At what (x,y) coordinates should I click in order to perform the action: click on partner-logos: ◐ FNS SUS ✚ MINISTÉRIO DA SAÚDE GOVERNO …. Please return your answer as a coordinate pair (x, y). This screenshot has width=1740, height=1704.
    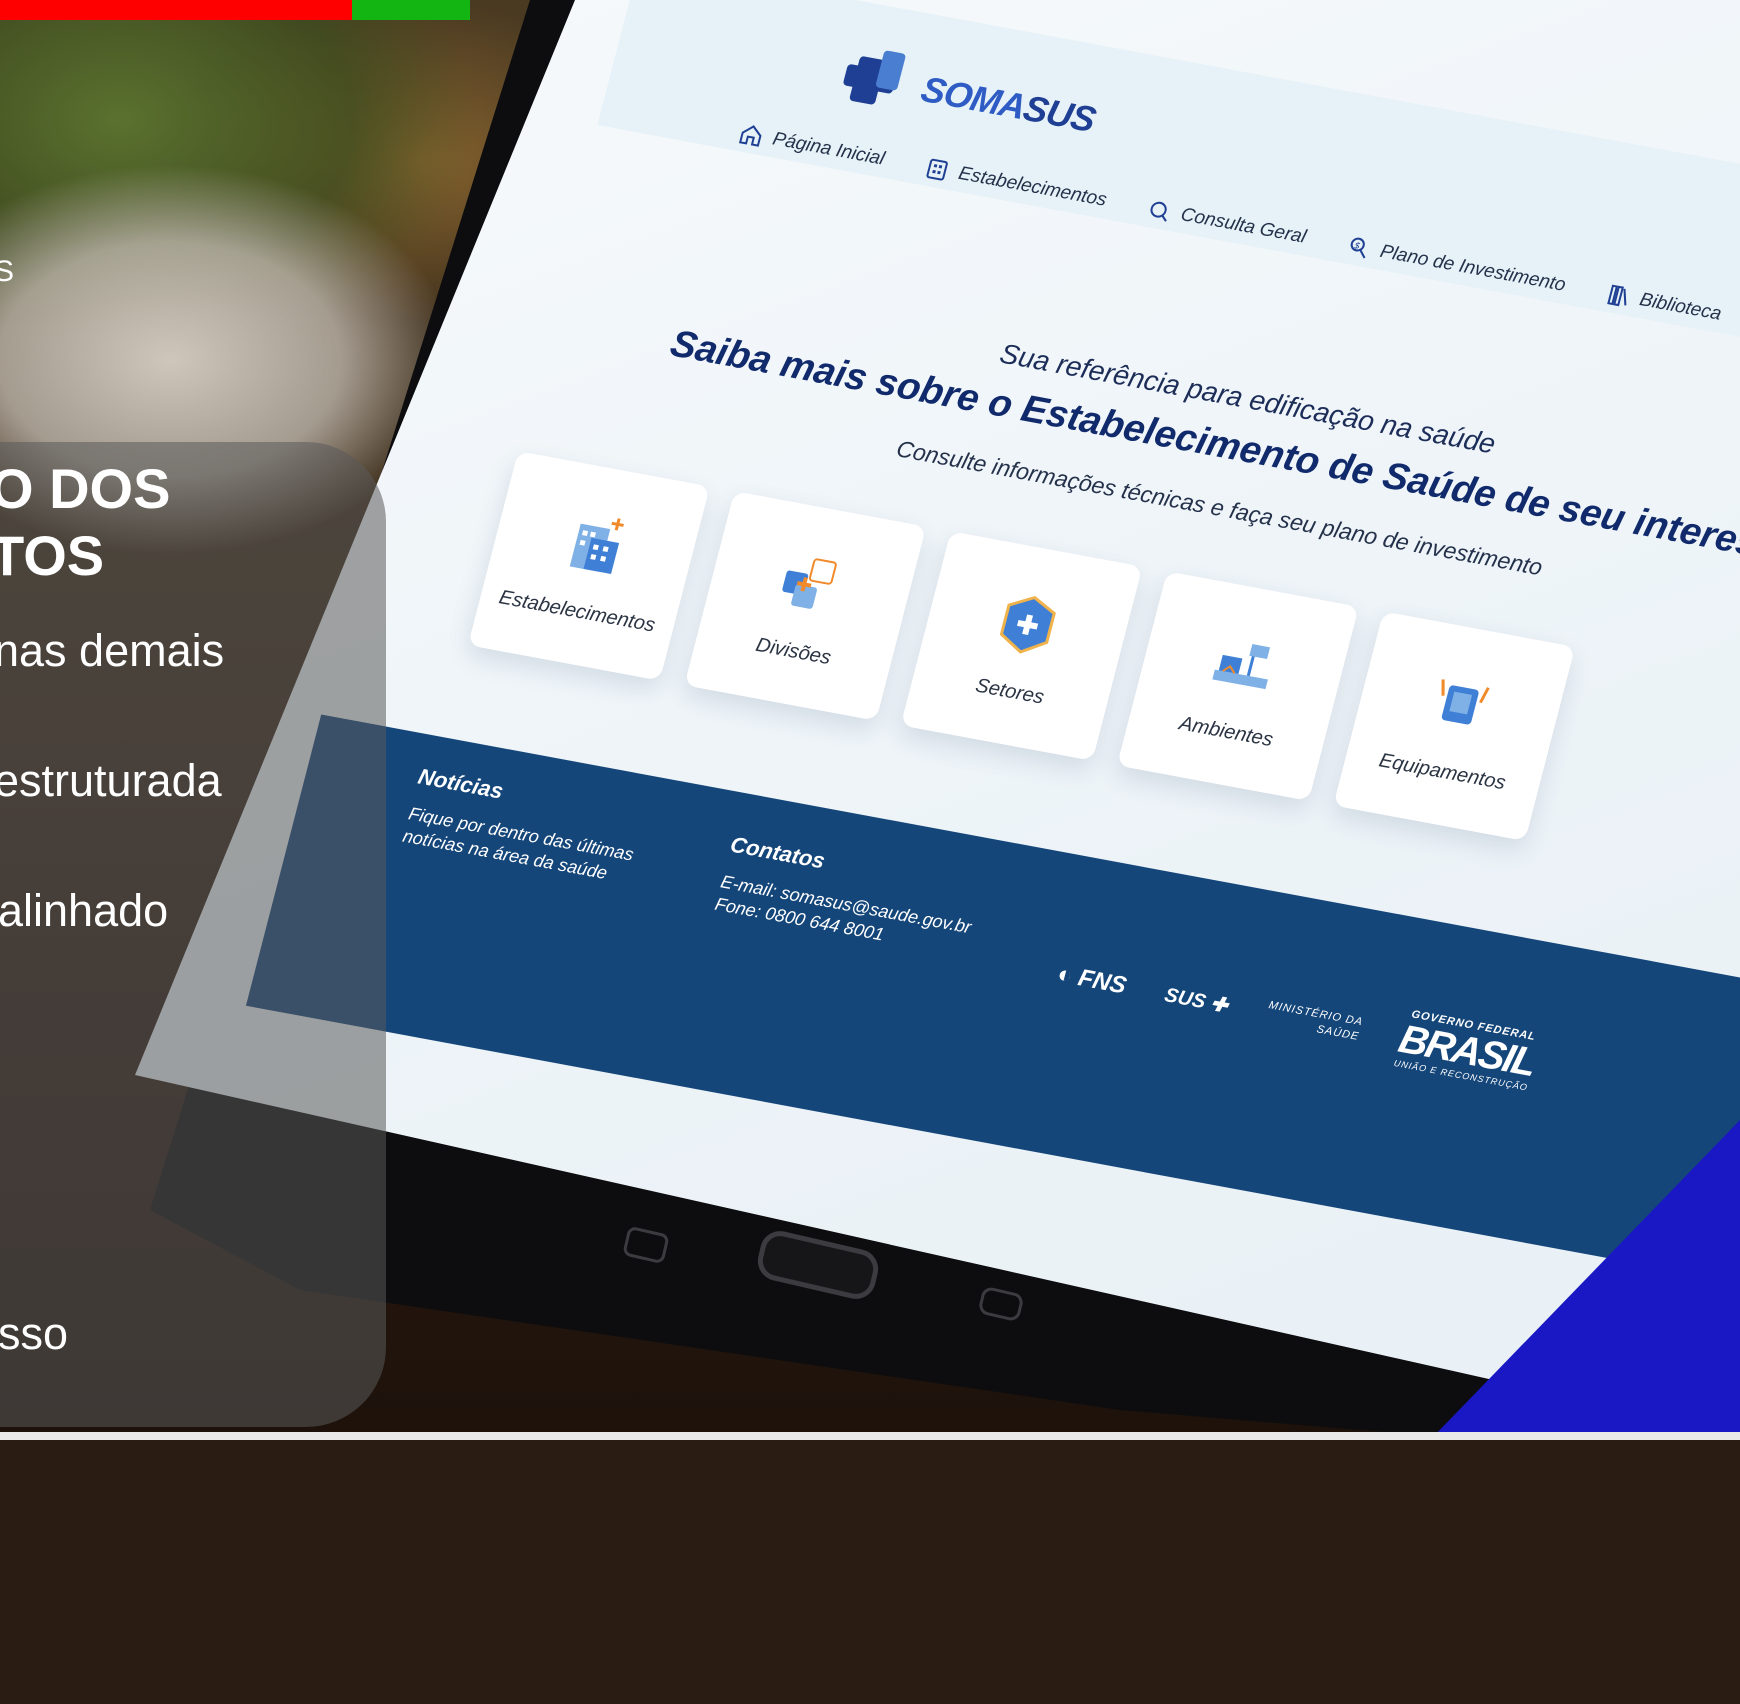
    Looking at the image, I should click on (1296, 1018).